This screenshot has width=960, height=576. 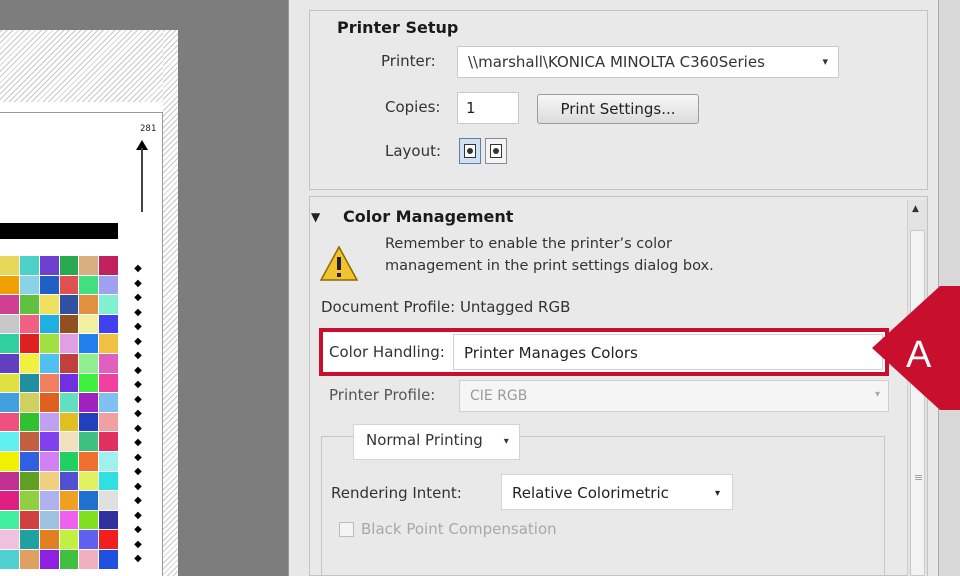 I want to click on printer-dropdown-value: \\marshall\KONICA MINOLTA C360Series, so click(x=616, y=62).